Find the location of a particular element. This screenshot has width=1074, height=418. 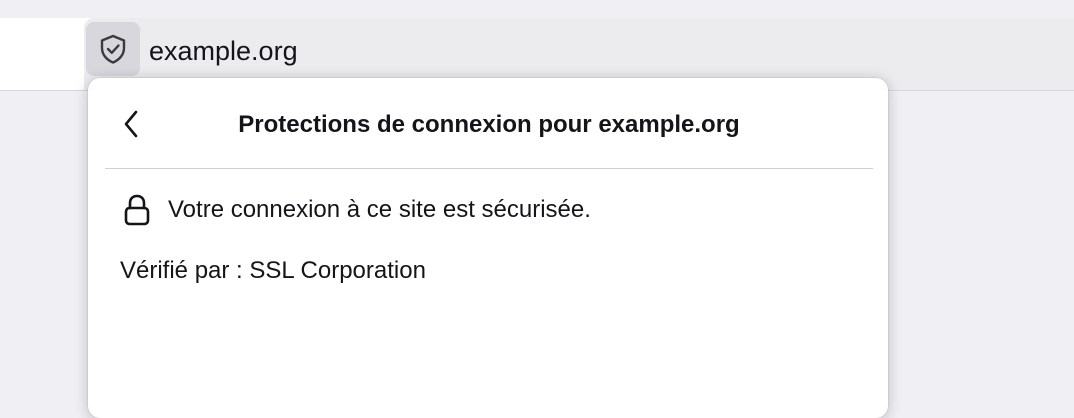

connection-status-row: Votre connexion à ce site est sécurisée. is located at coordinates (356, 210).